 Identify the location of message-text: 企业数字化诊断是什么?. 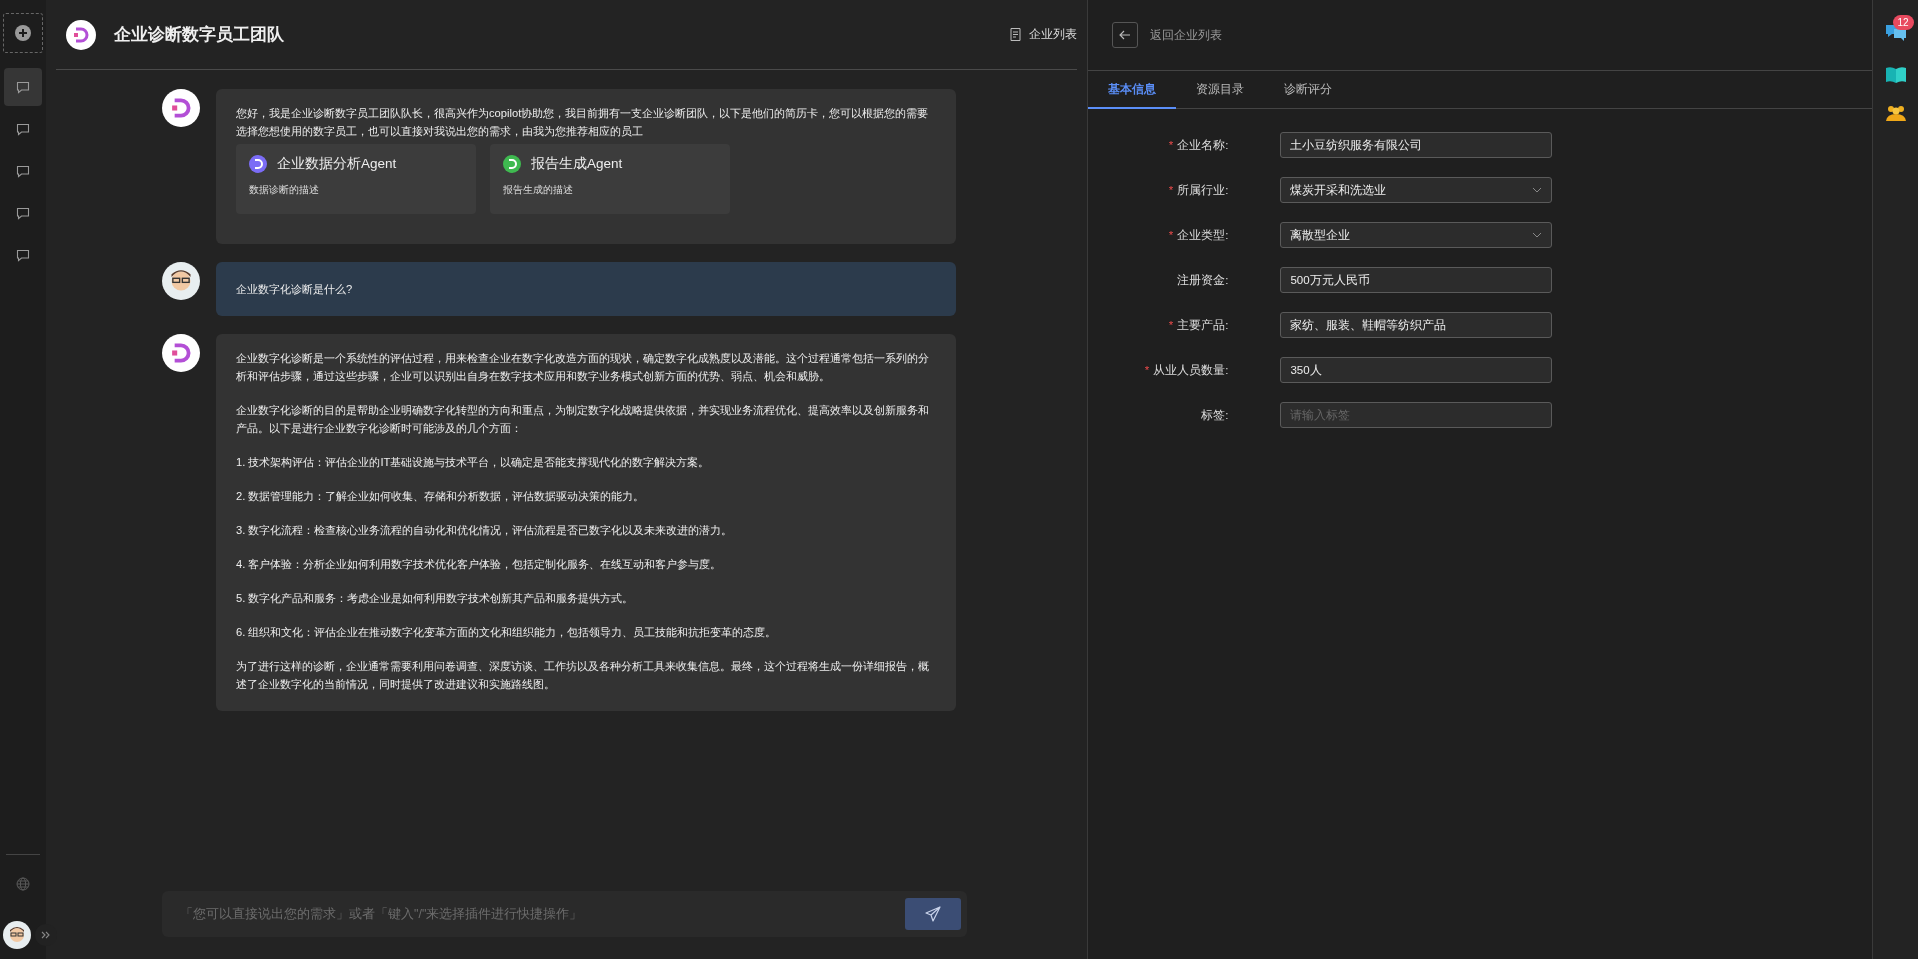
(295, 289).